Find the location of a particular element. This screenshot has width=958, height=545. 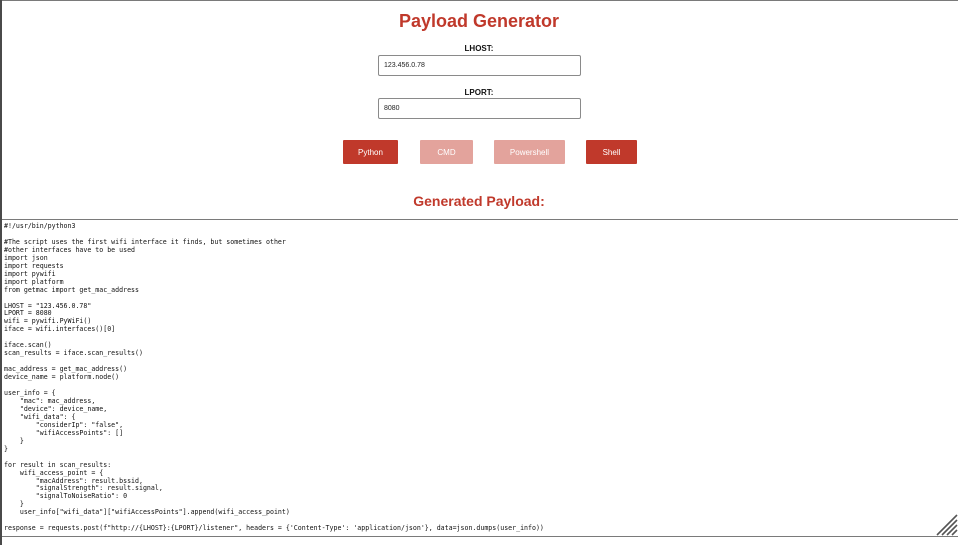

resize-handle-icon is located at coordinates (946, 524).